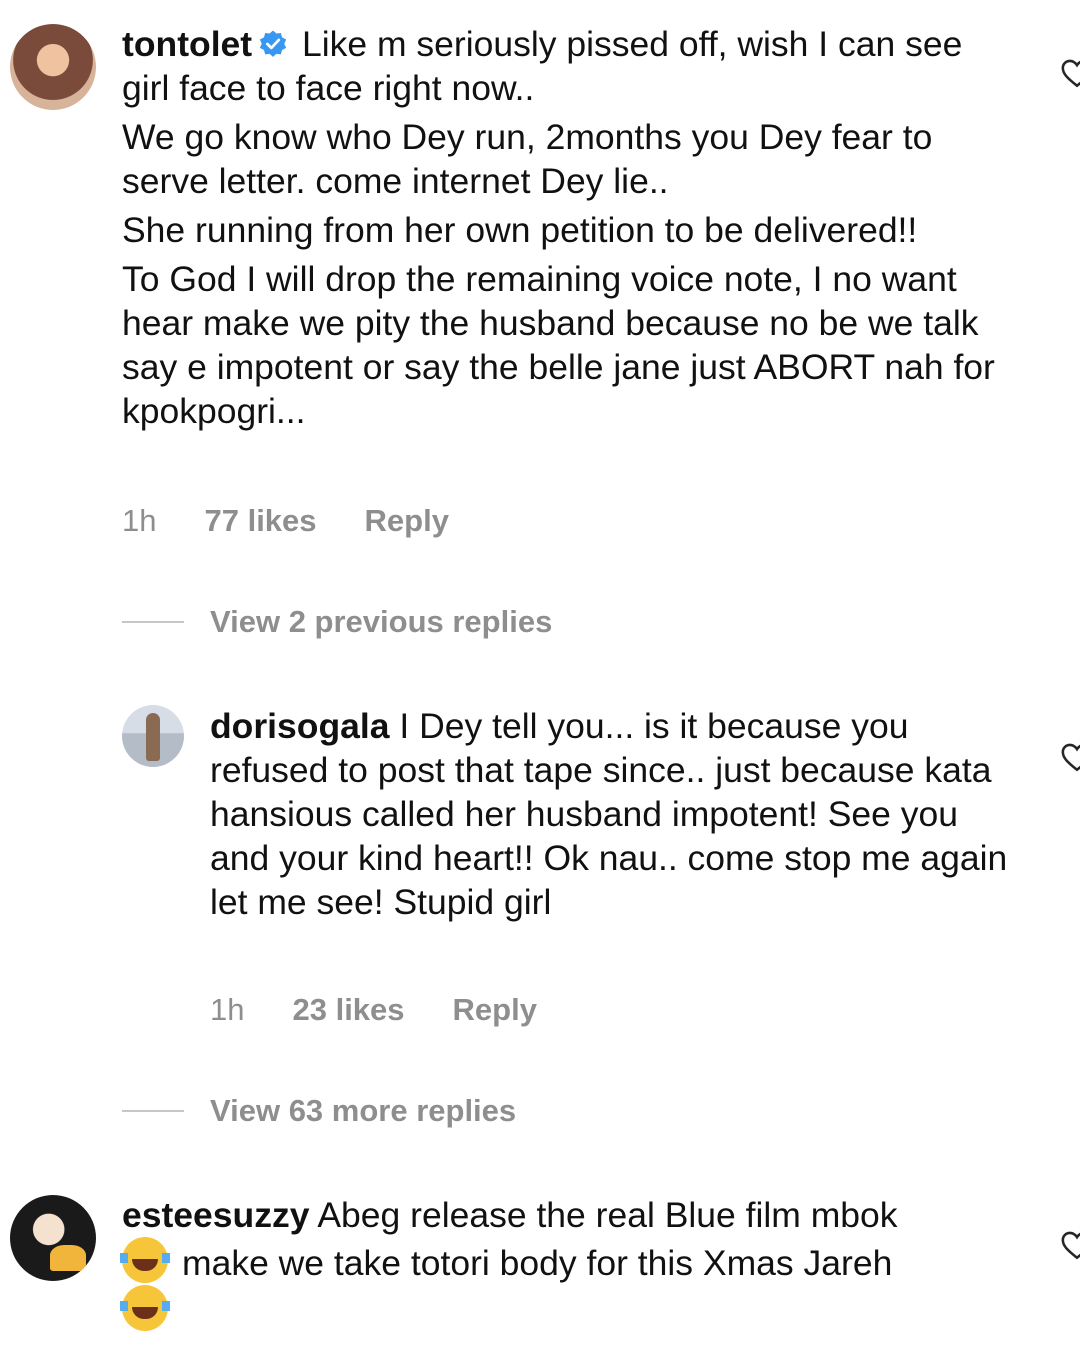 Image resolution: width=1080 pixels, height=1350 pixels. Describe the element at coordinates (300, 726) in the screenshot. I see `username-dorisogala: dorisogala` at that location.